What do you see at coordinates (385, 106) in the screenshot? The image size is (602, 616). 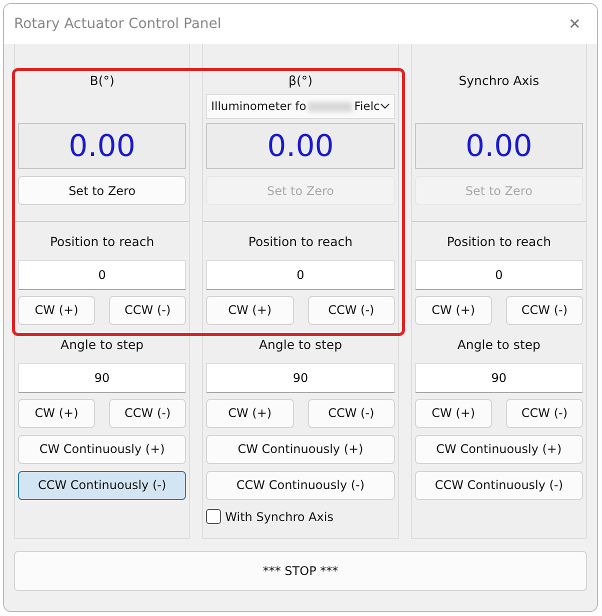 I see `chevron-down-icon` at bounding box center [385, 106].